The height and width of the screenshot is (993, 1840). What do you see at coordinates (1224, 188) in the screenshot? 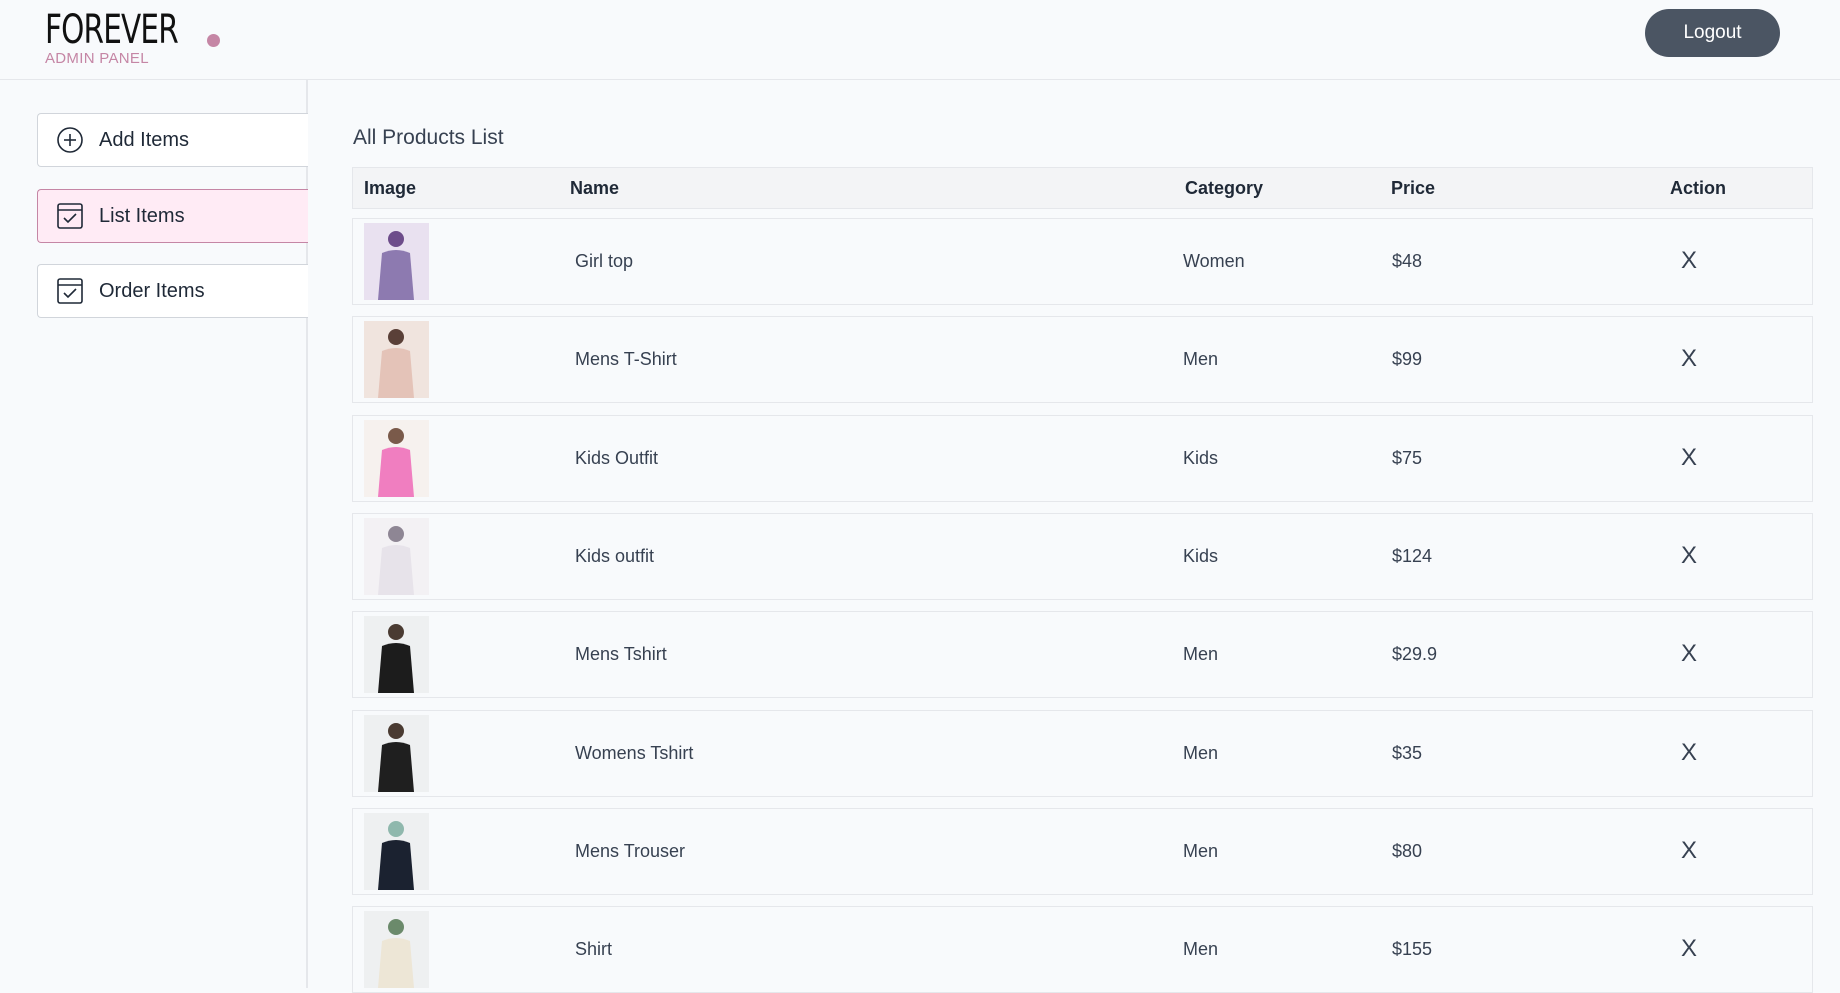
I see `column-header-category: Category` at bounding box center [1224, 188].